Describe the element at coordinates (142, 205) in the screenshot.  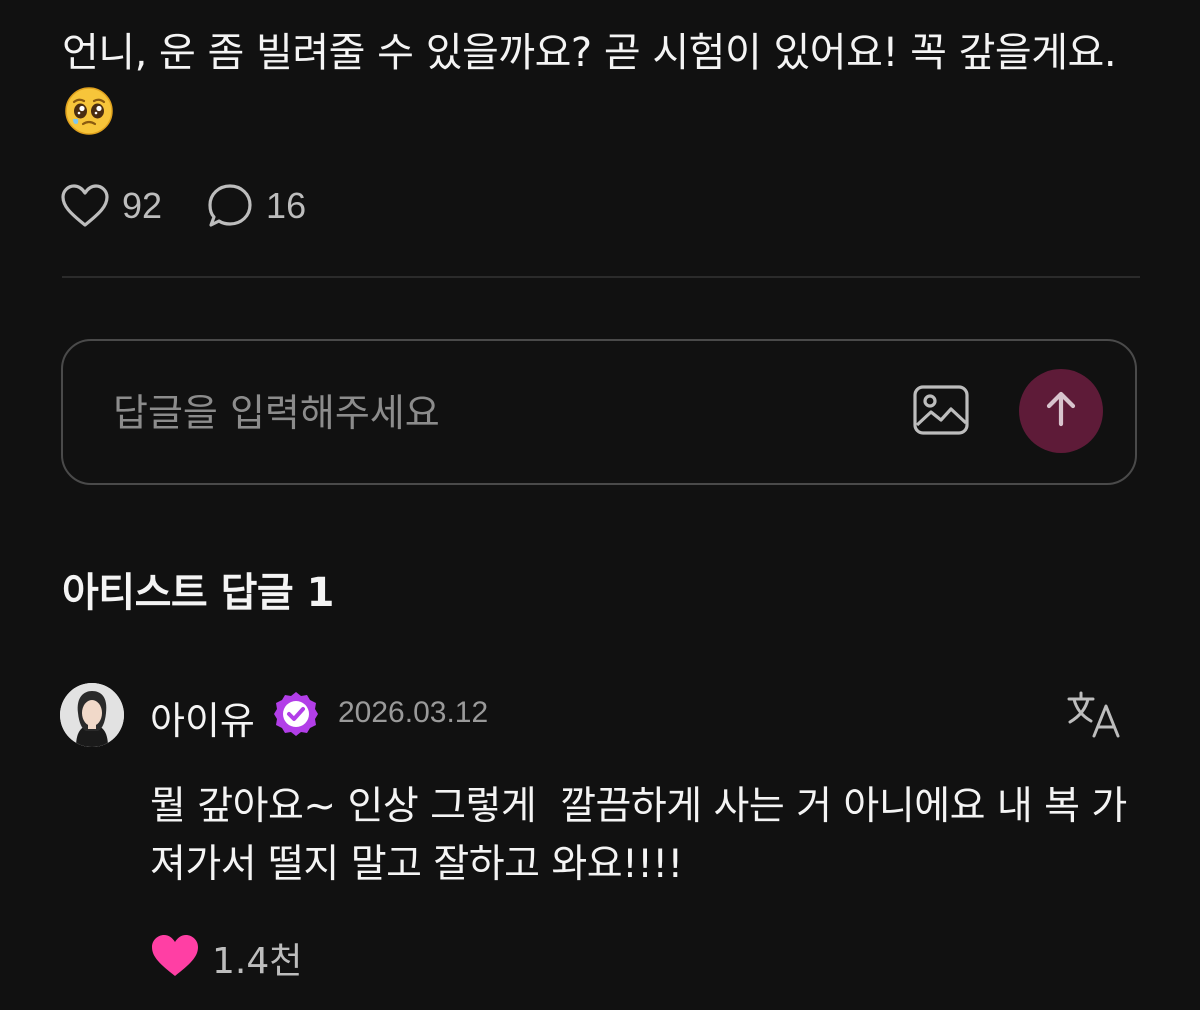
I see `like-count: 92` at that location.